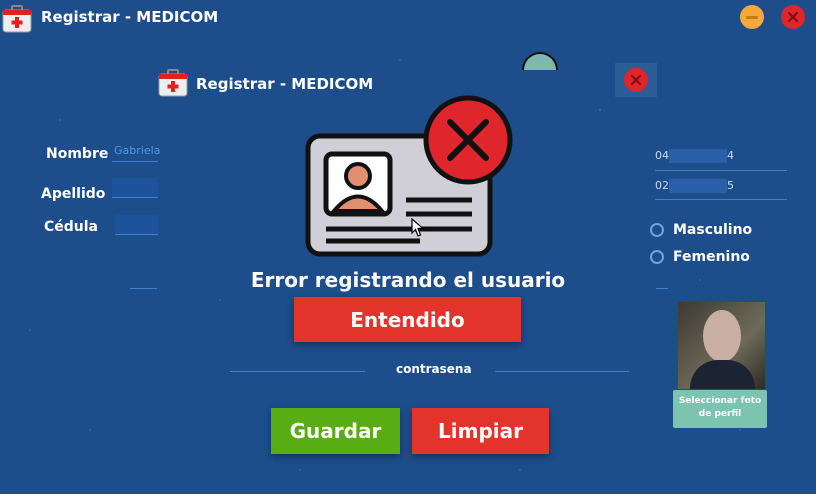  What do you see at coordinates (418, 227) in the screenshot?
I see `mouse-cursor-icon` at bounding box center [418, 227].